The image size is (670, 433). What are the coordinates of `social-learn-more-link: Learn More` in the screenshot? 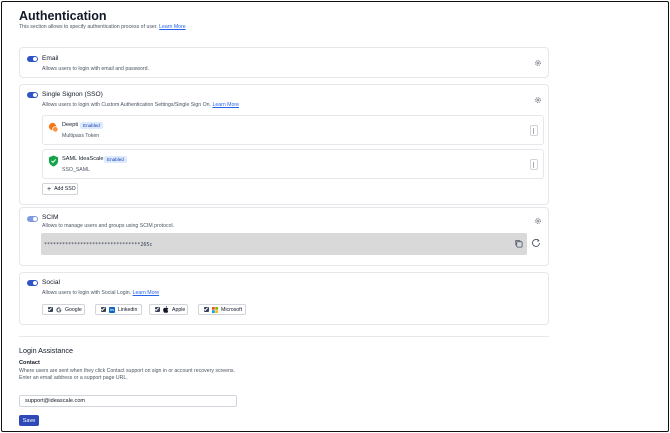 It's located at (146, 293).